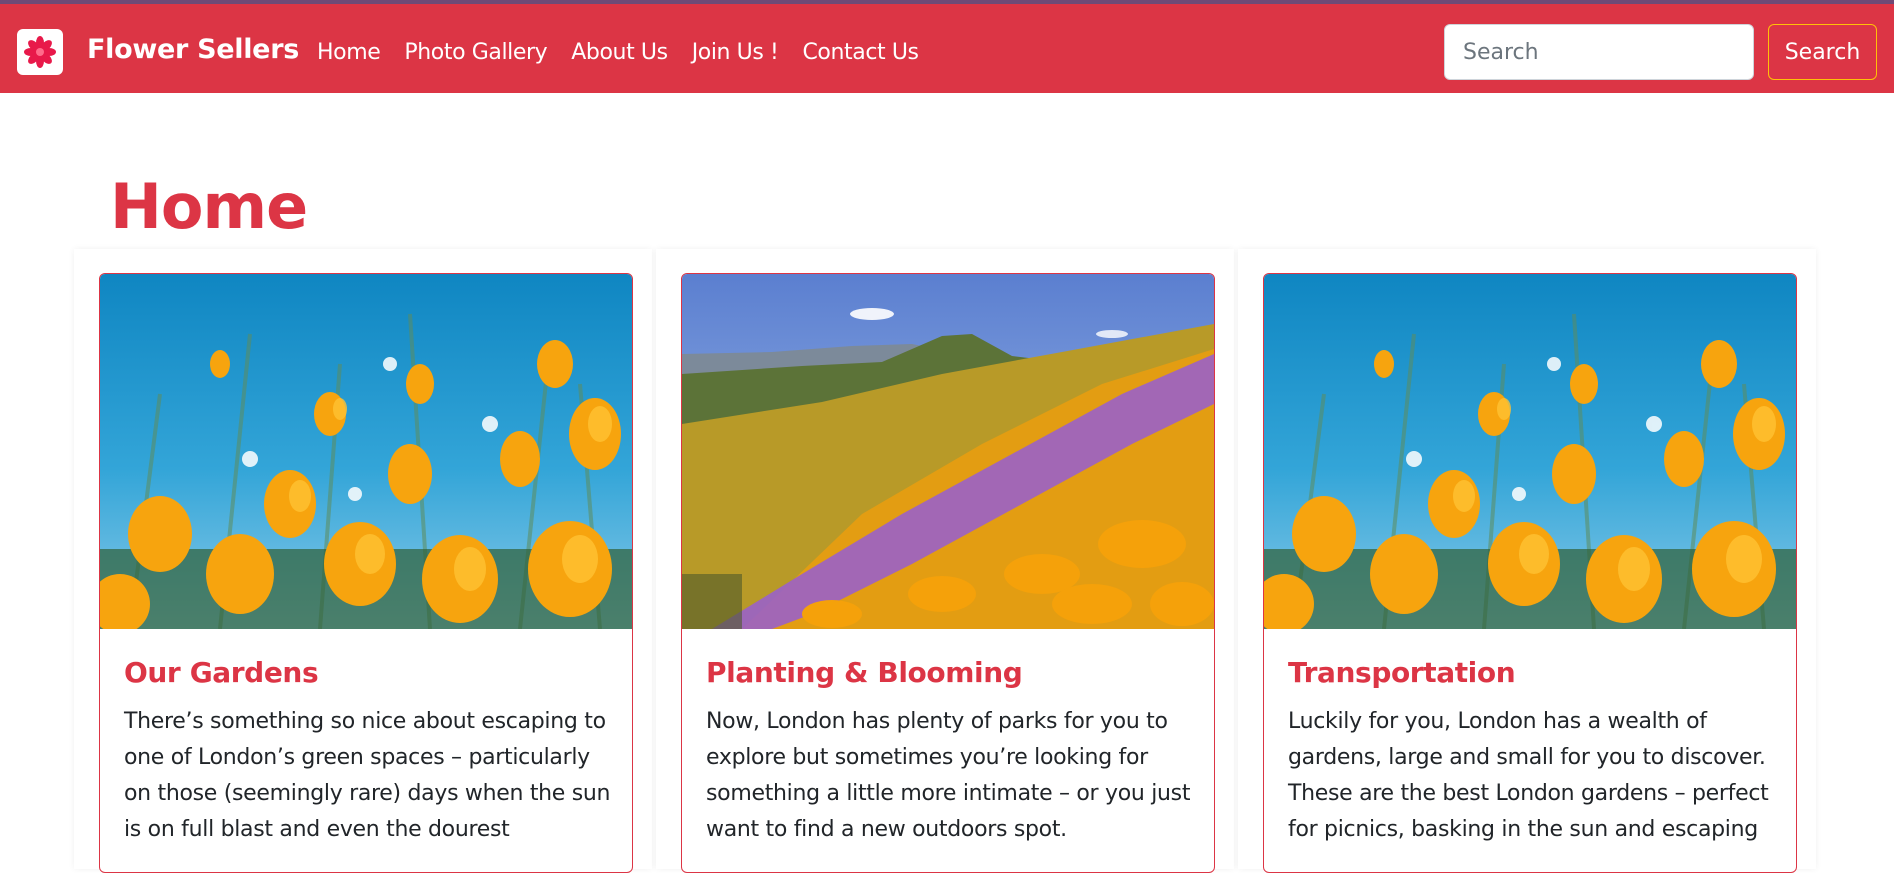 This screenshot has height=873, width=1894. What do you see at coordinates (475, 52) in the screenshot?
I see `nav-link-photo-gallery: Photo Gallery` at bounding box center [475, 52].